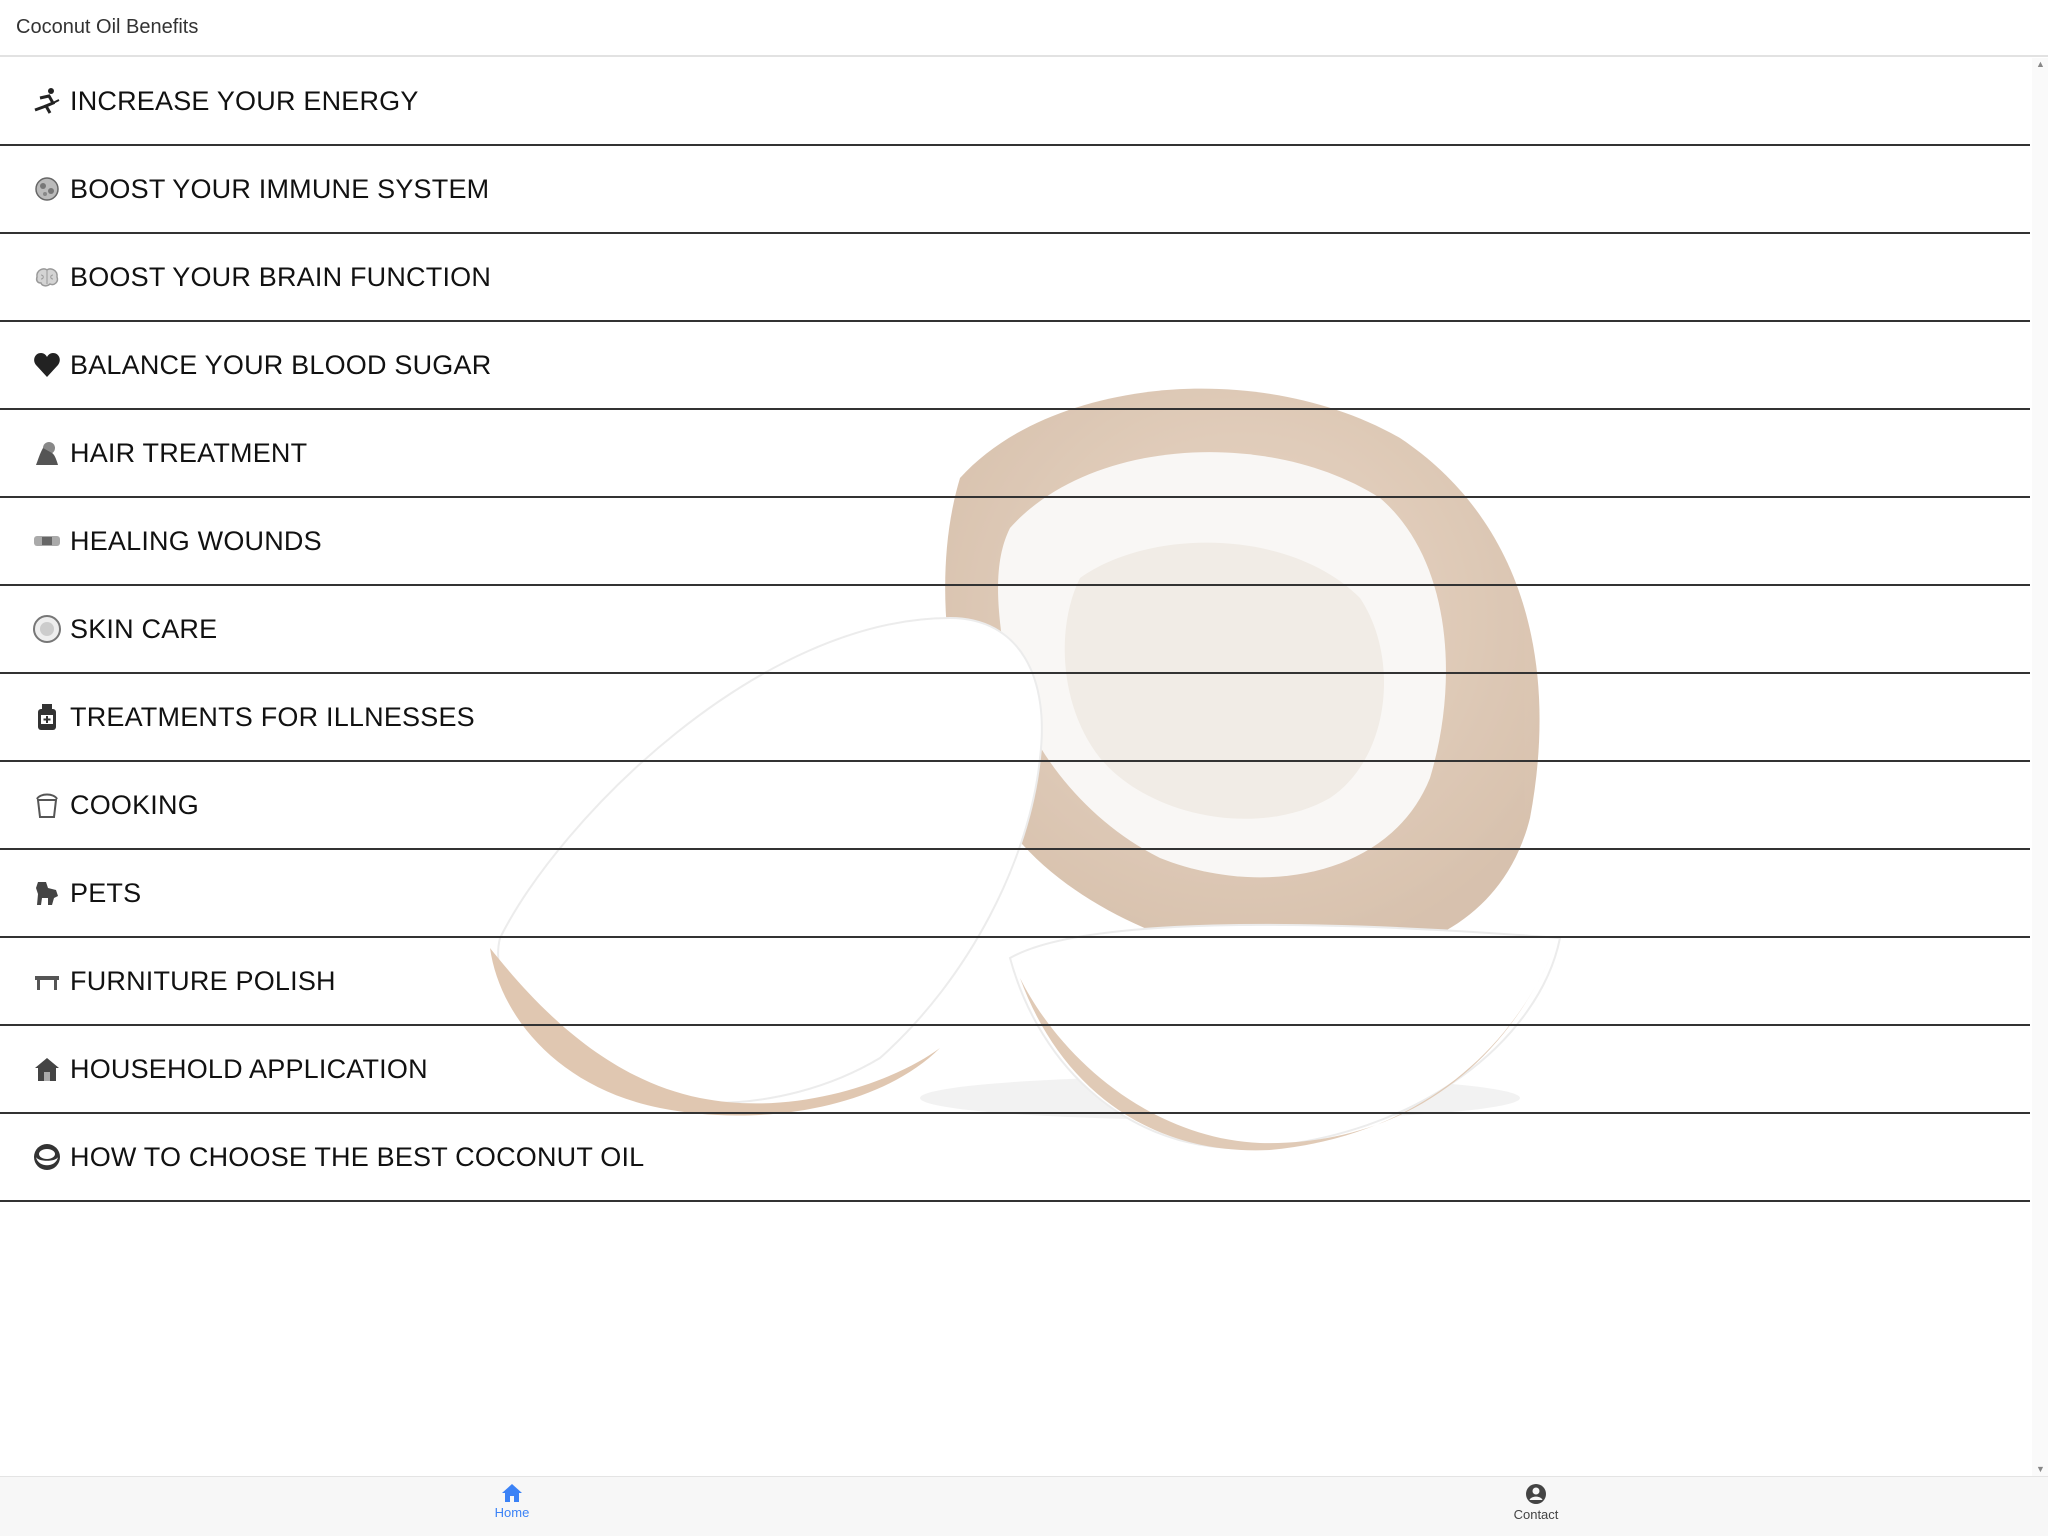  What do you see at coordinates (249, 1068) in the screenshot?
I see `list-item-label: HOUSEHOLD APPLICATION` at bounding box center [249, 1068].